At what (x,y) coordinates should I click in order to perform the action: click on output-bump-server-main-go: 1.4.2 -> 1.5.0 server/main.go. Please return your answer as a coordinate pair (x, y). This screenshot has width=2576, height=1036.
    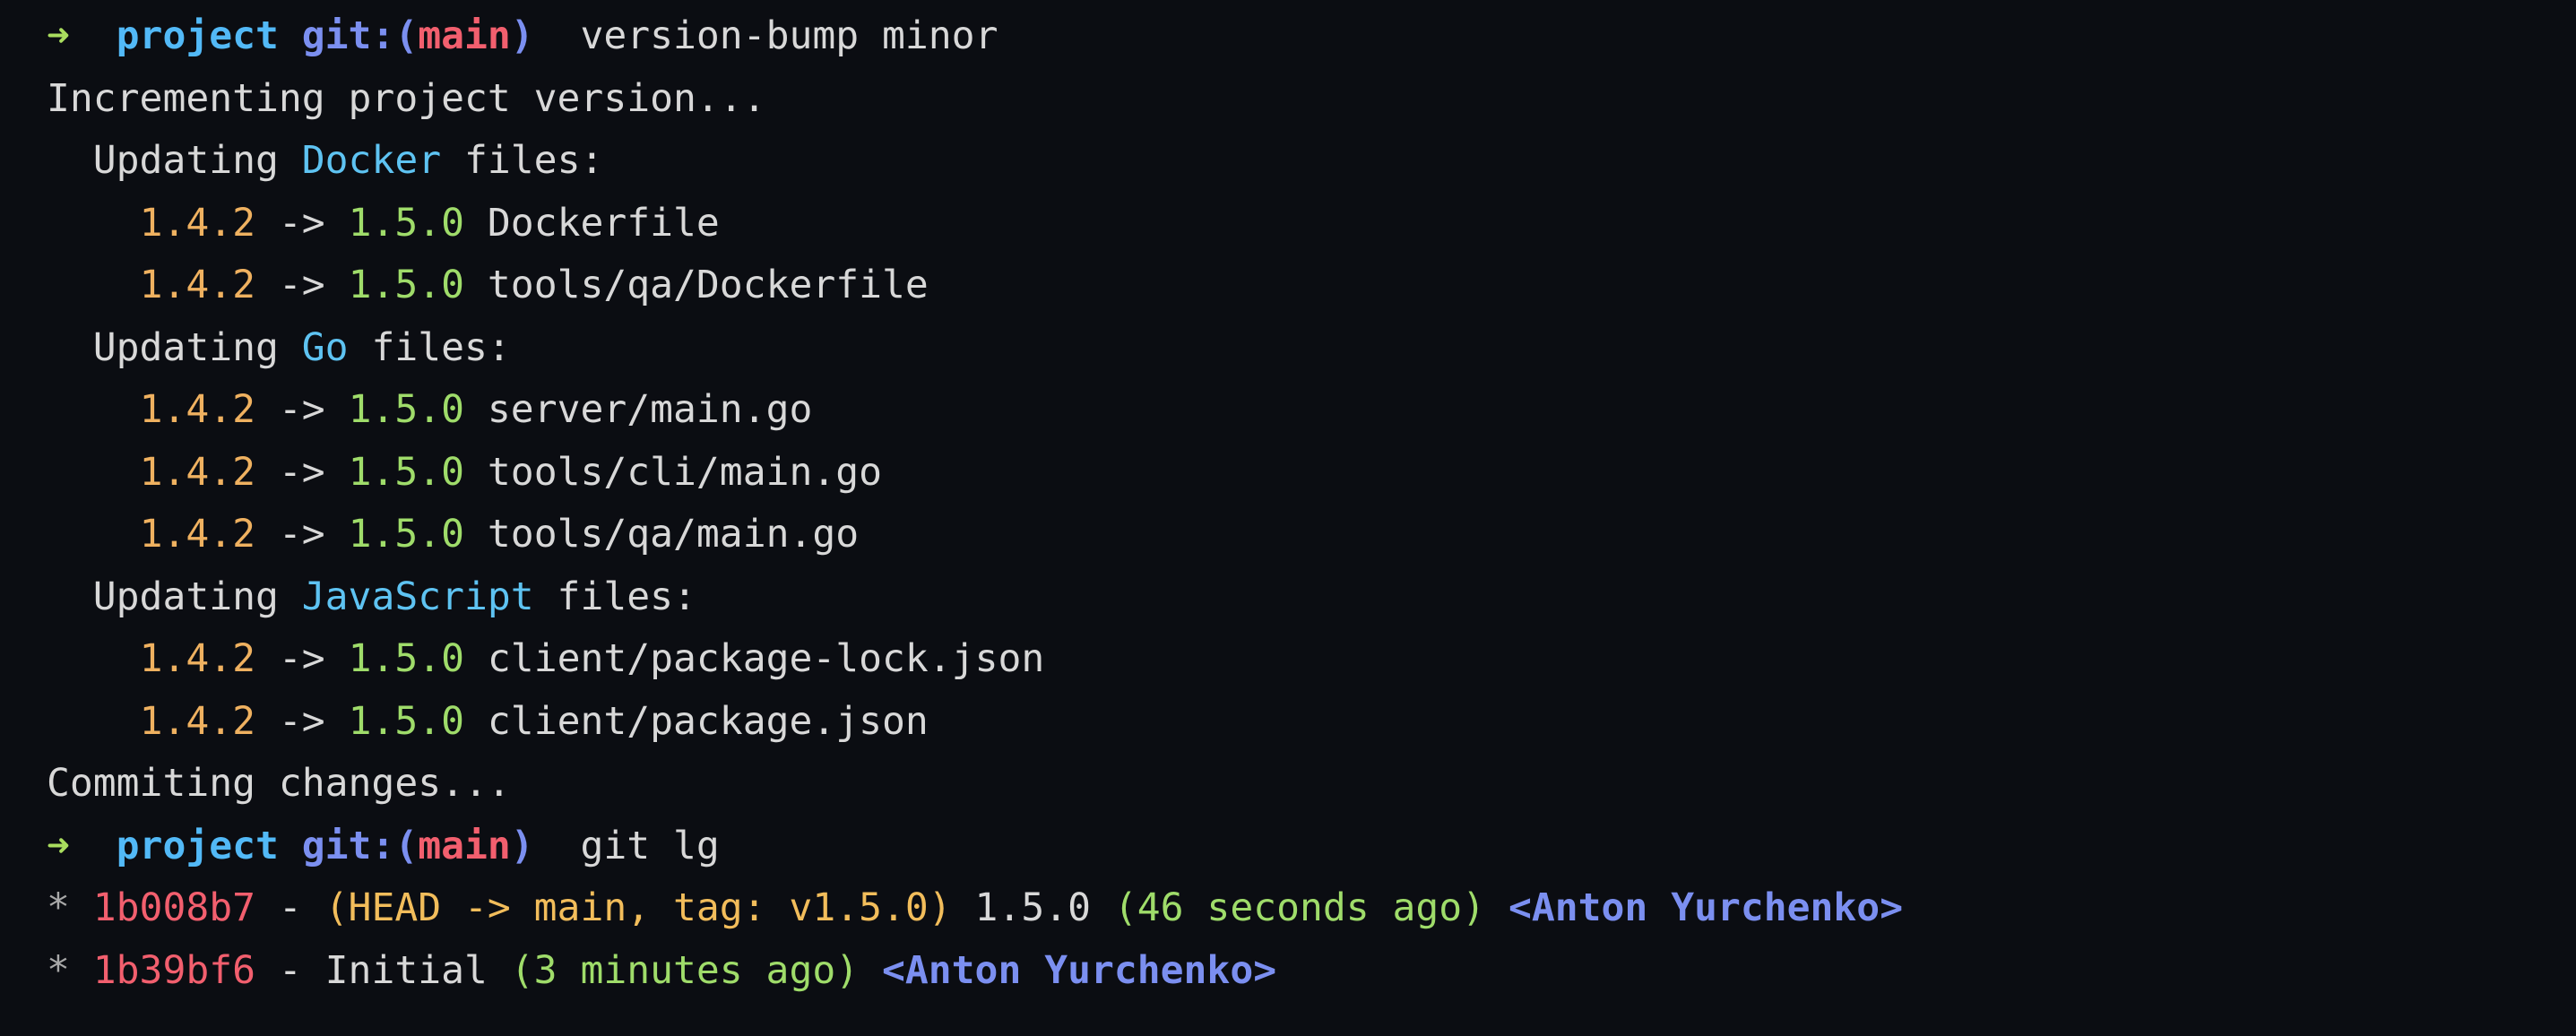
    Looking at the image, I should click on (1288, 410).